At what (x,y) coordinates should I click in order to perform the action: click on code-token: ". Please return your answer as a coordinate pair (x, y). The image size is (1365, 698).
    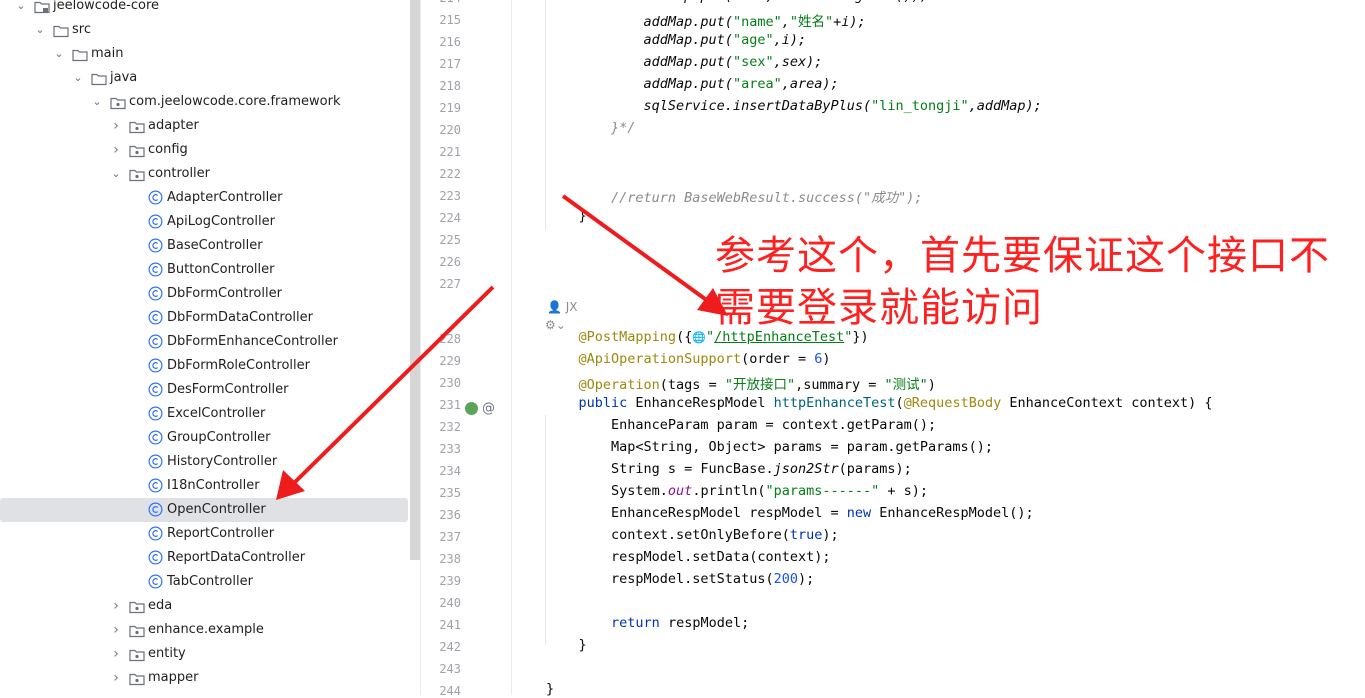
    Looking at the image, I should click on (710, 337).